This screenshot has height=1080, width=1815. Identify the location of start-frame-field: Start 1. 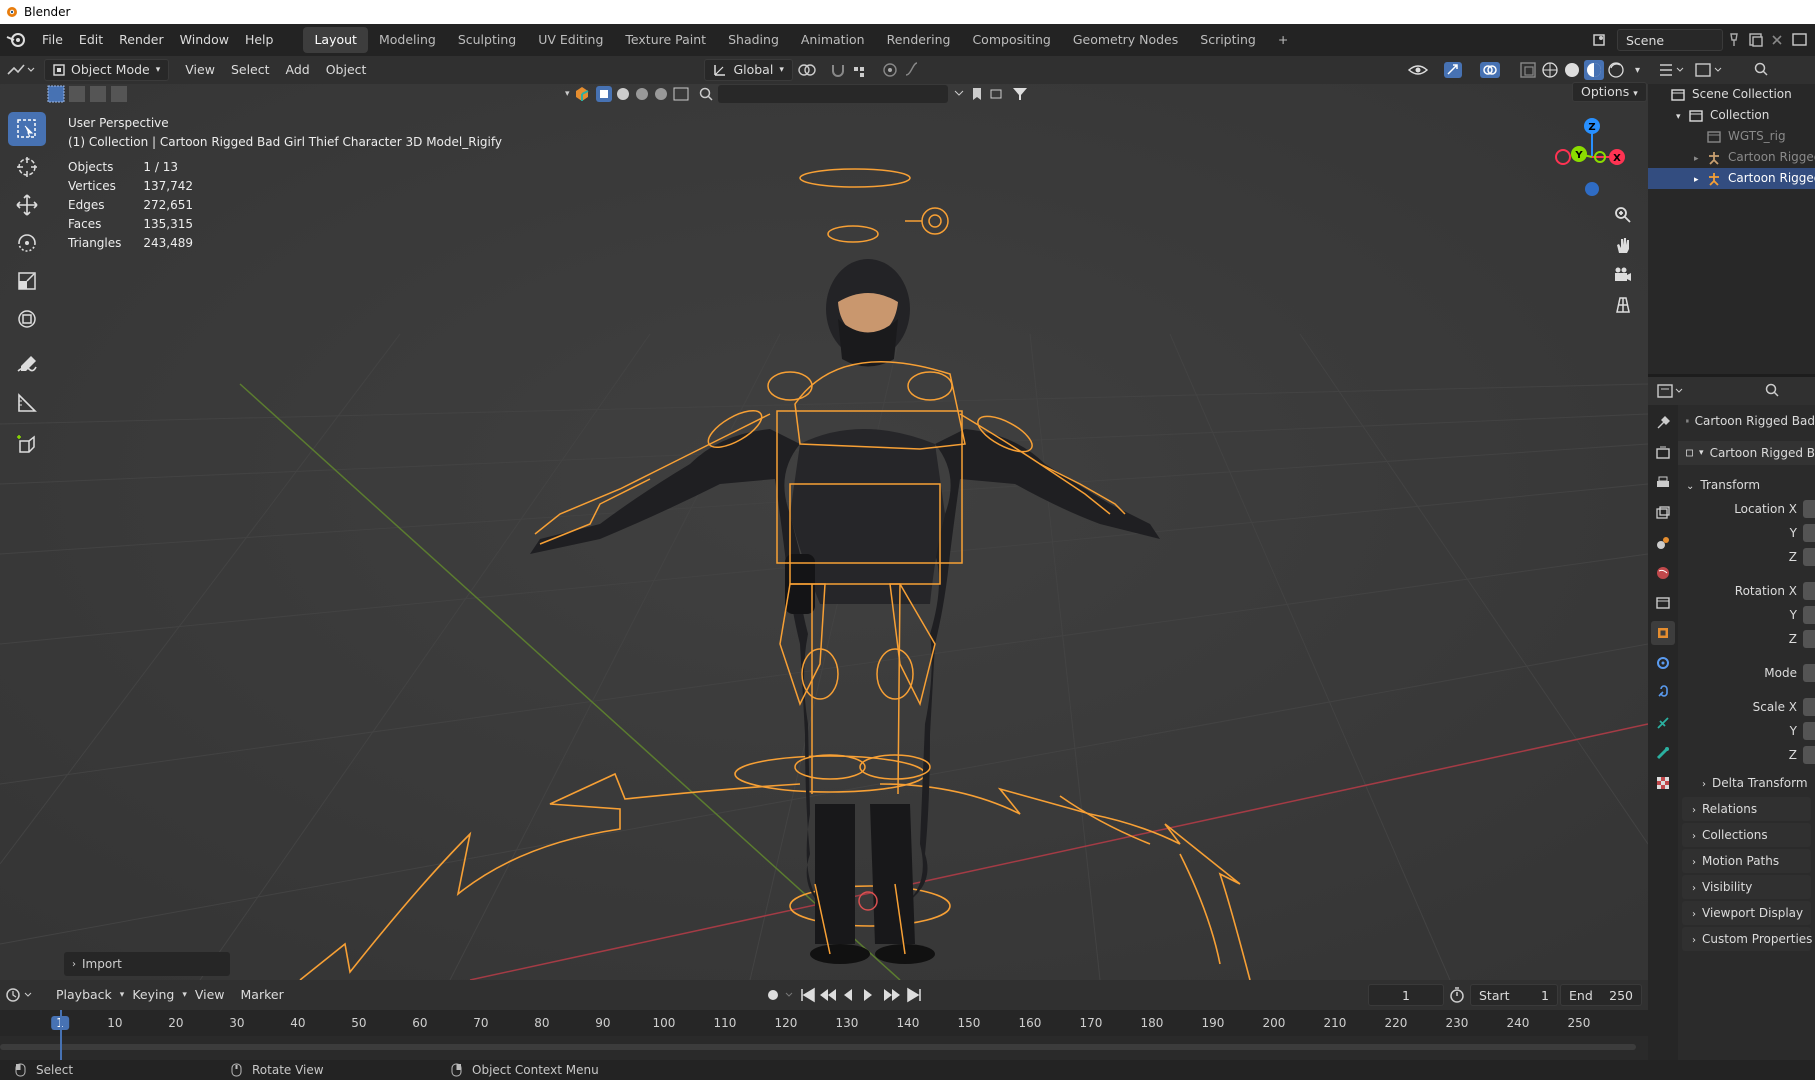
(1514, 995).